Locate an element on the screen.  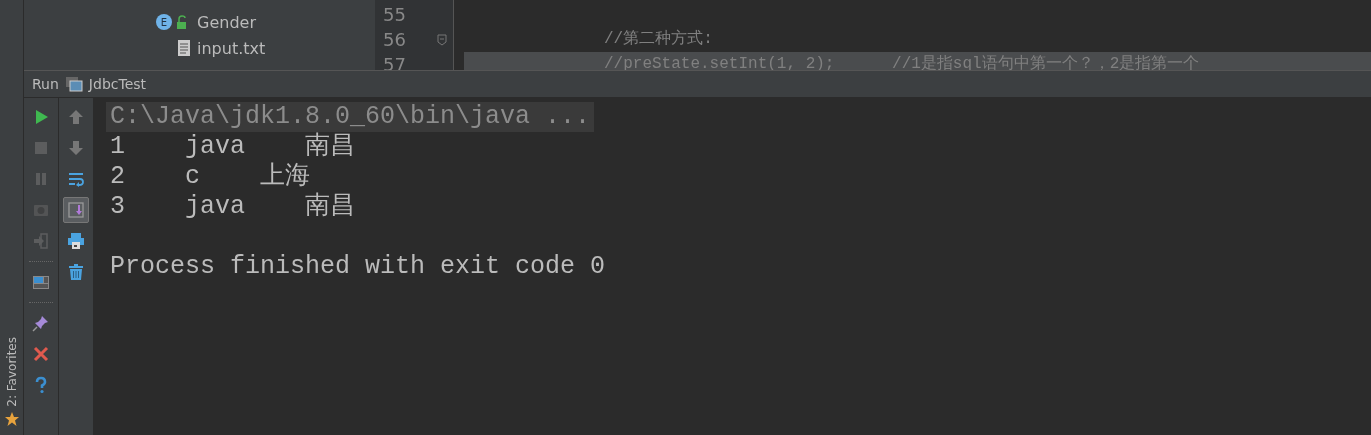
line-number: 56 is located at coordinates (394, 40).